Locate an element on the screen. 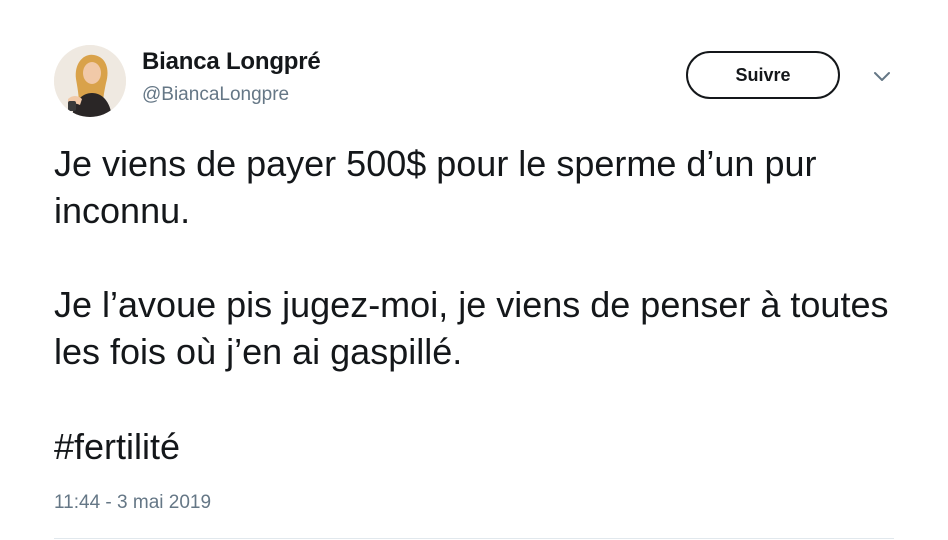  author-display-name: Bianca Longpré is located at coordinates (231, 62).